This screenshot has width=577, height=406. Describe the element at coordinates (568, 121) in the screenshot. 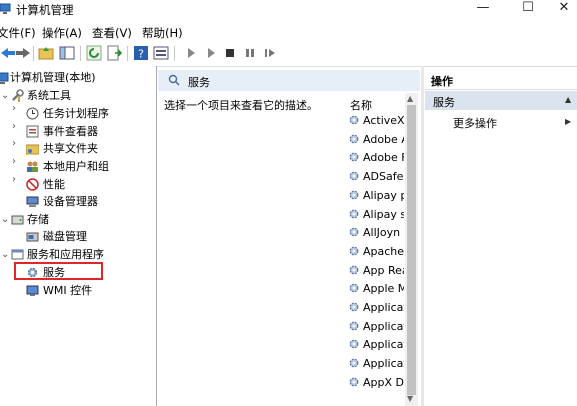

I see `submenu-arrow-icon: ▶` at that location.